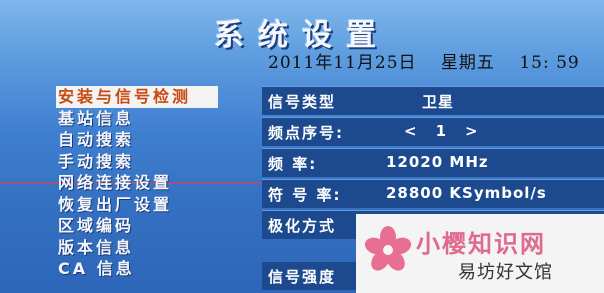 This screenshot has height=293, width=604. I want to click on datetime-bar: 2011年11月25日 星期五 15: 59, so click(433, 60).